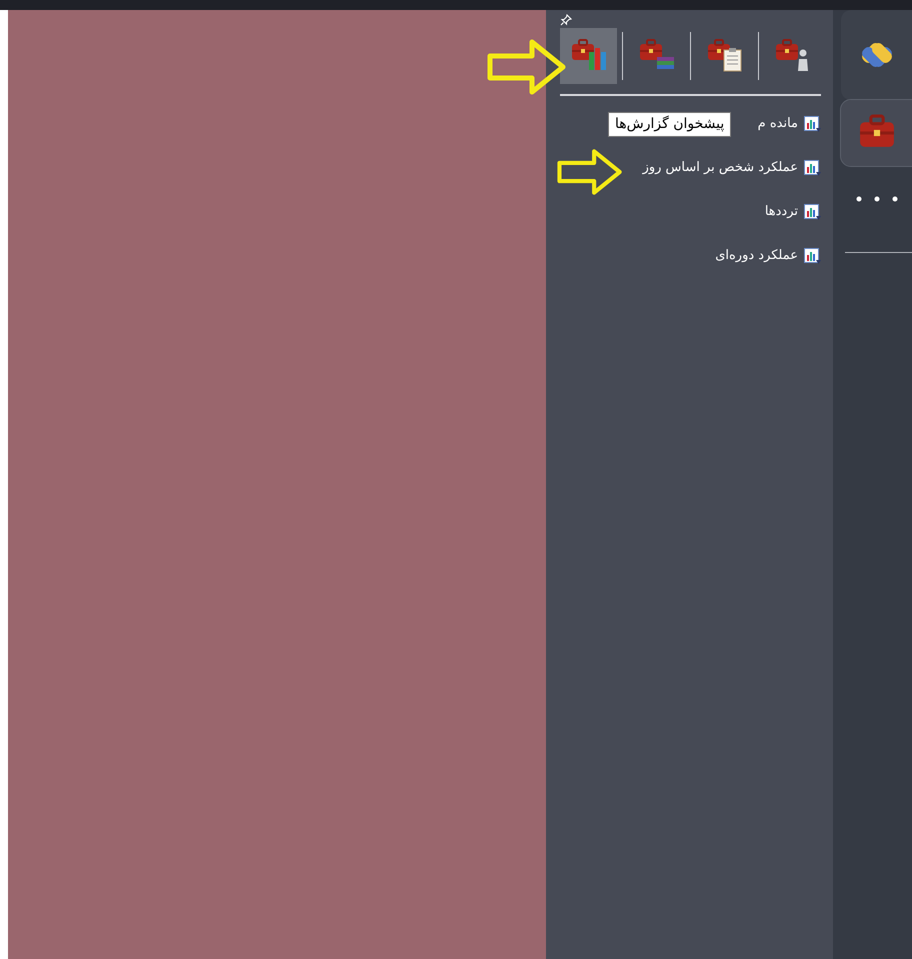 Image resolution: width=912 pixels, height=959 pixels. Describe the element at coordinates (590, 172) in the screenshot. I see `annotation-arrow` at that location.